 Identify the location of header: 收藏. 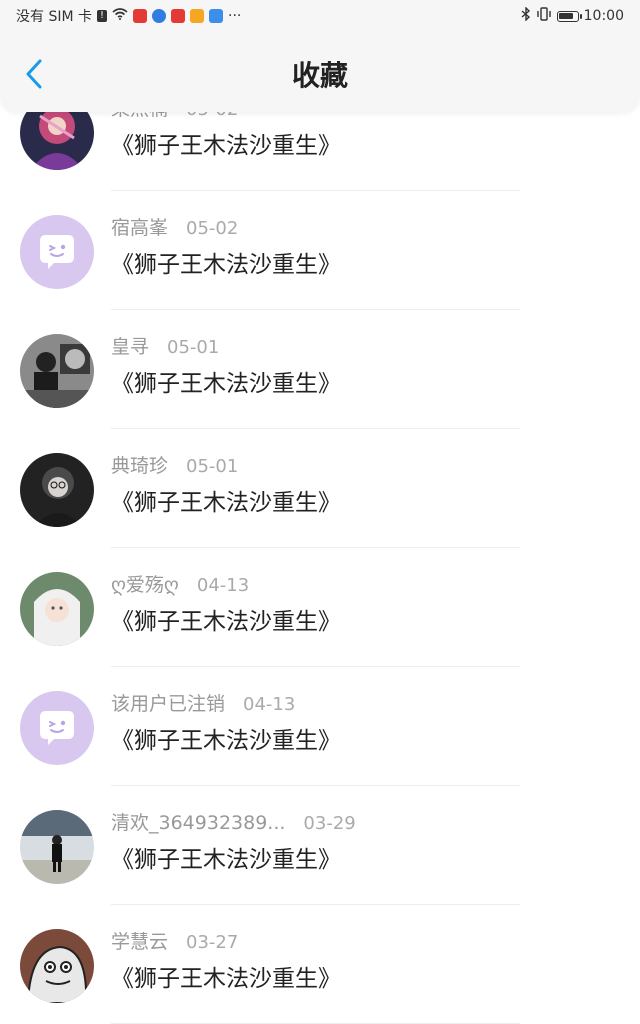
(320, 72).